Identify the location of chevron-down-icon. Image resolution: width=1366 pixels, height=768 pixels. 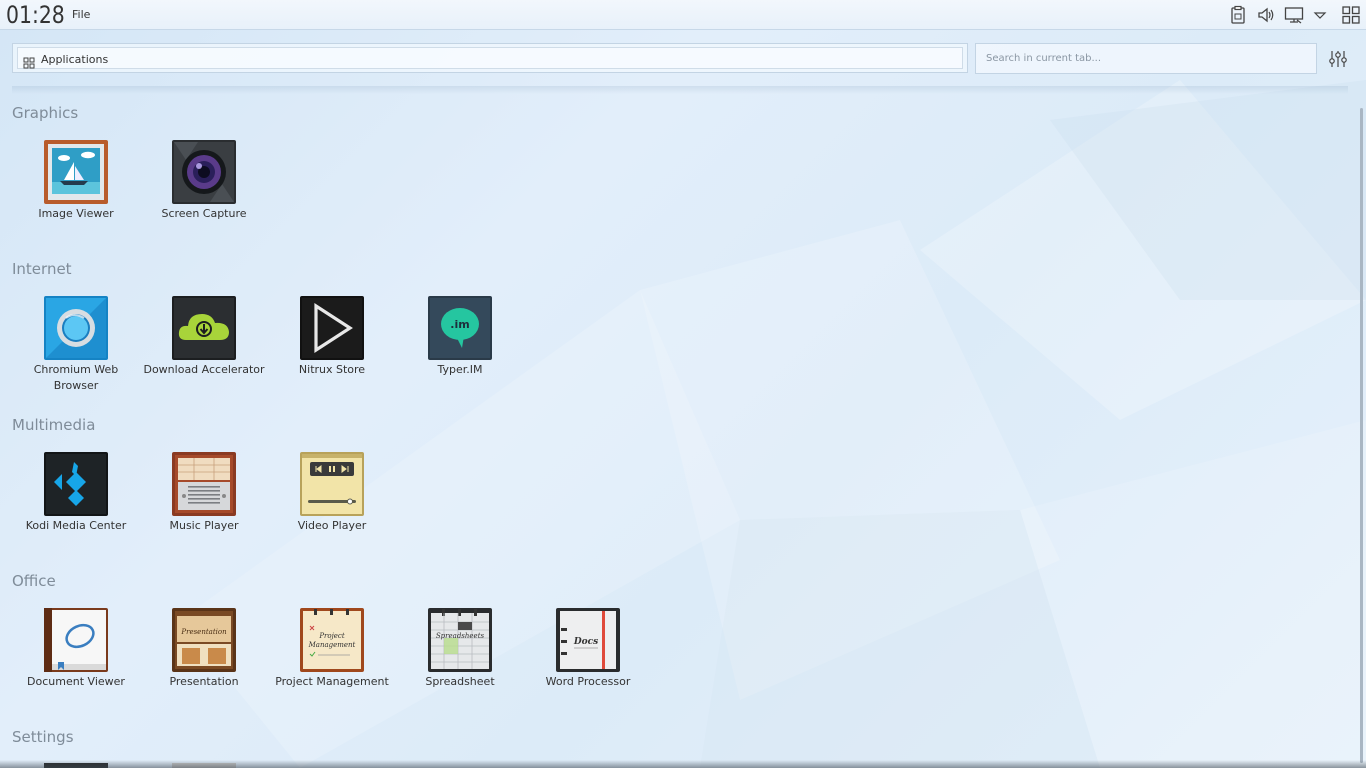
(1320, 15).